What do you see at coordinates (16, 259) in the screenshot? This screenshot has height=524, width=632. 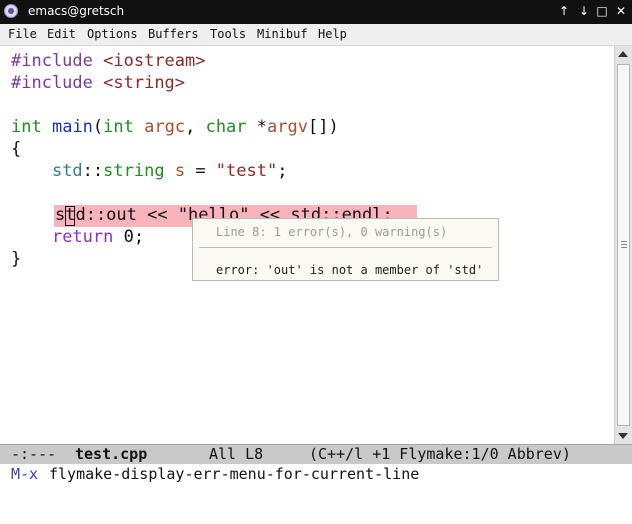 I see `code-line-10: }` at bounding box center [16, 259].